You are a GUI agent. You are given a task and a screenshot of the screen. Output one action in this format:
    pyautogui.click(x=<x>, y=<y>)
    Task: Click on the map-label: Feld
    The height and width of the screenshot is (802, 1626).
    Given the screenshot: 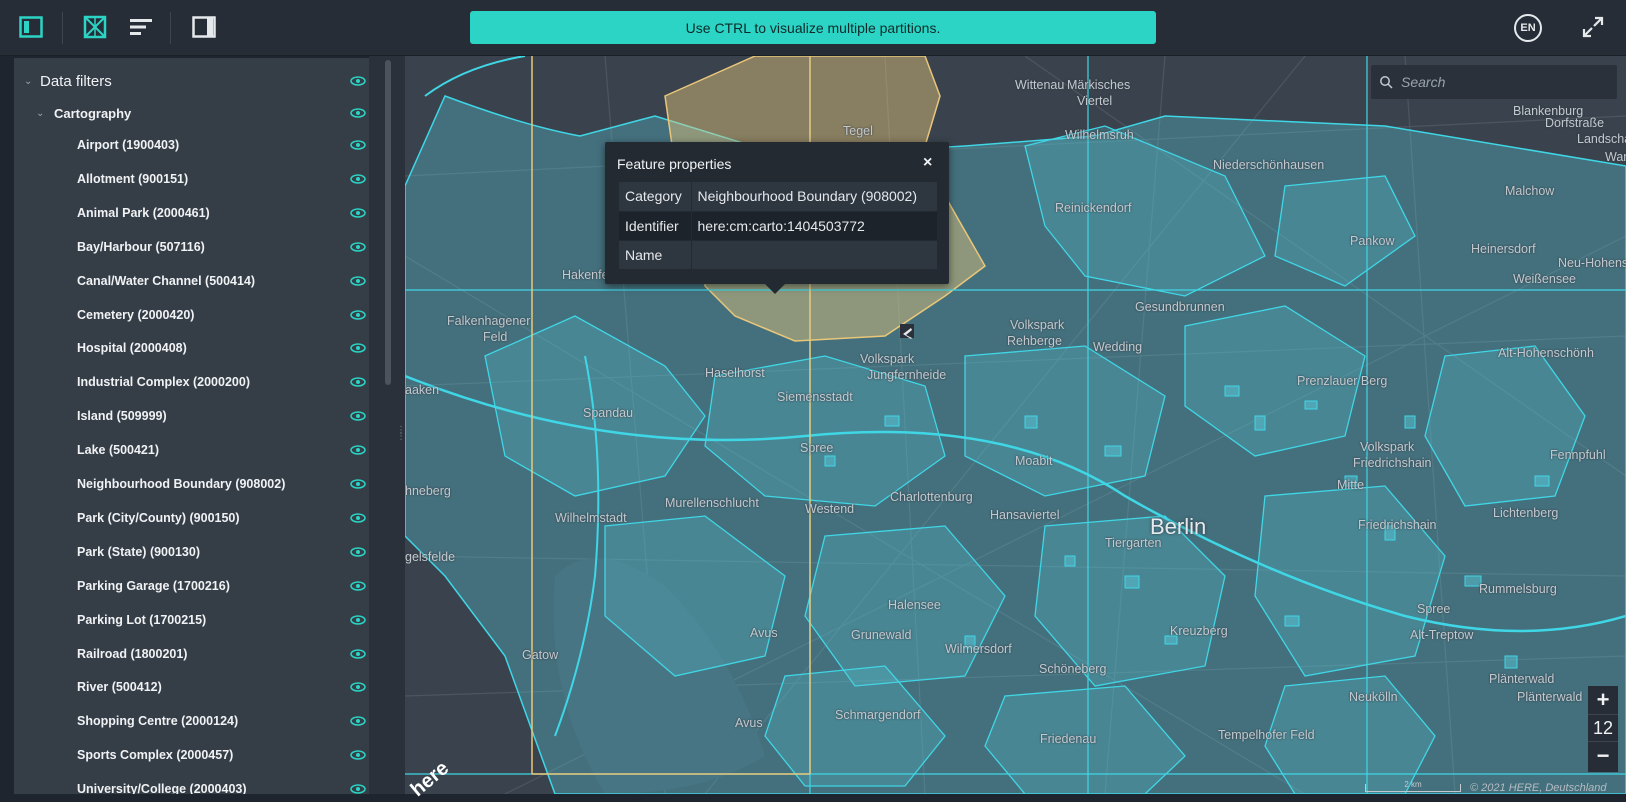 What is the action you would take?
    pyautogui.click(x=495, y=337)
    